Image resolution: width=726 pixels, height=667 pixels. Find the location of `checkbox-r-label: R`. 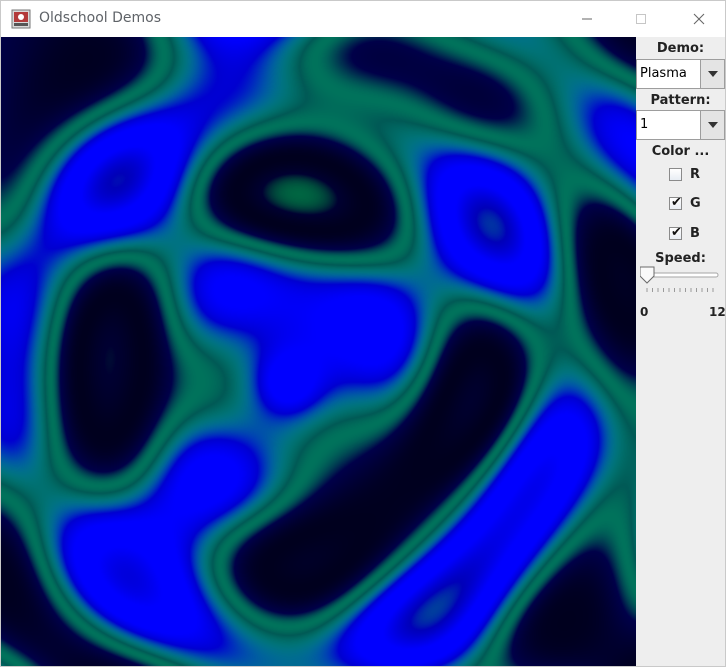

checkbox-r-label: R is located at coordinates (695, 174).